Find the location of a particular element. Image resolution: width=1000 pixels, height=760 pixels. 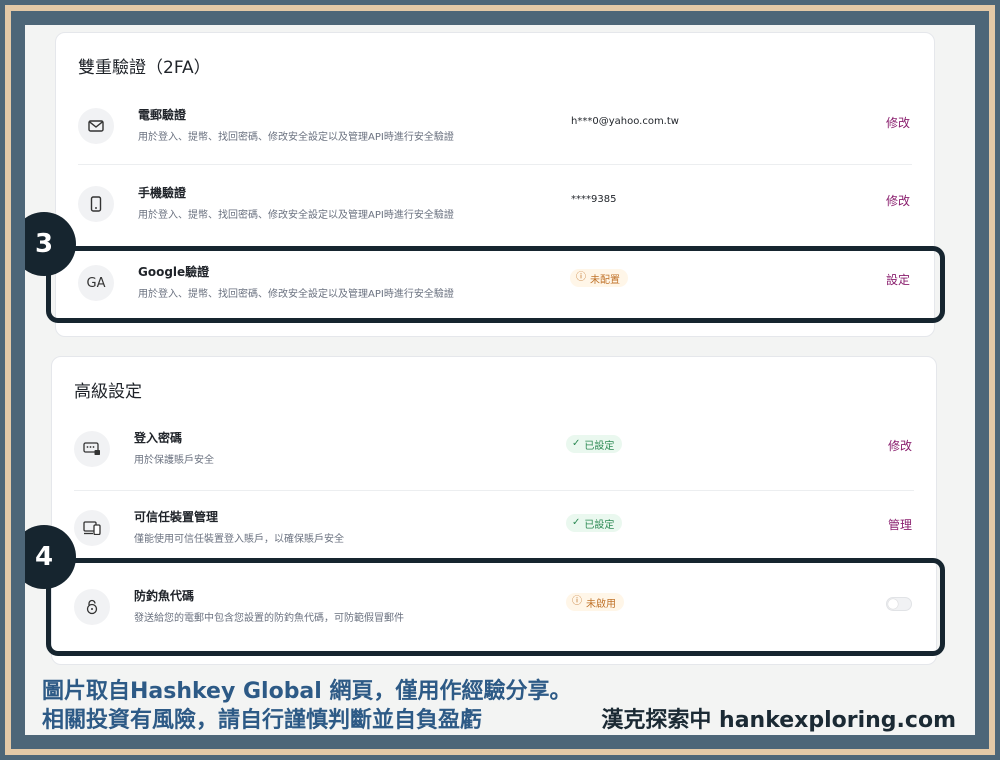

phone-value: ****9385 is located at coordinates (594, 199).